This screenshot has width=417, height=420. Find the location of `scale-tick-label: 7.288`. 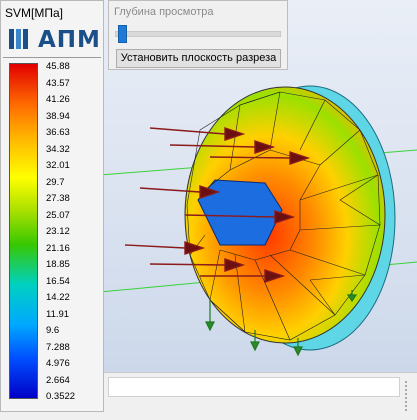

scale-tick-label: 7.288 is located at coordinates (58, 347).